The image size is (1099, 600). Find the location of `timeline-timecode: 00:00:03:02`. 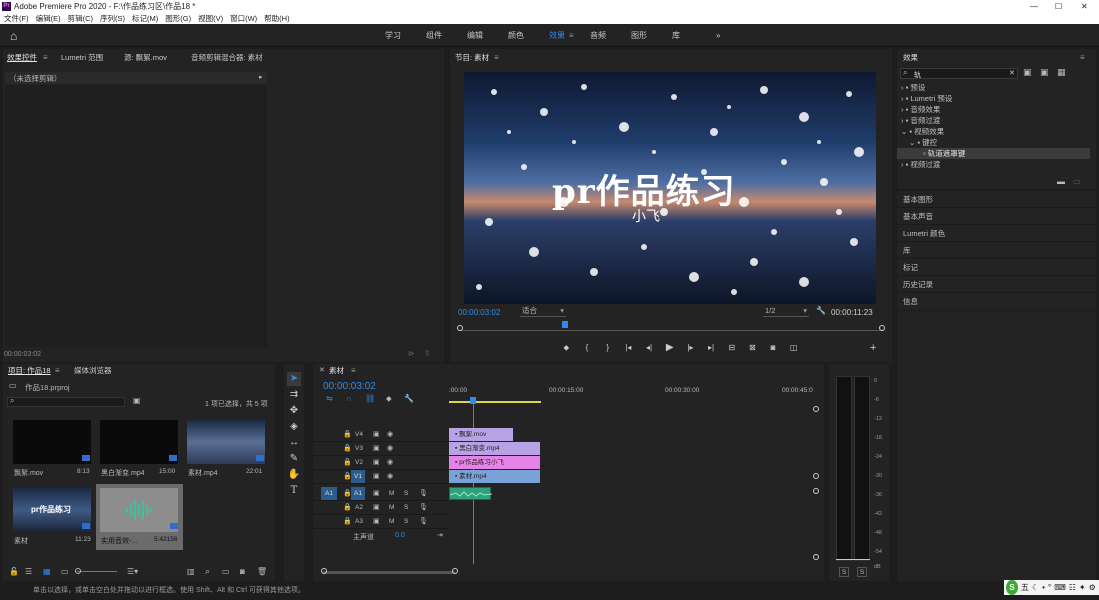

timeline-timecode: 00:00:03:02 is located at coordinates (349, 386).